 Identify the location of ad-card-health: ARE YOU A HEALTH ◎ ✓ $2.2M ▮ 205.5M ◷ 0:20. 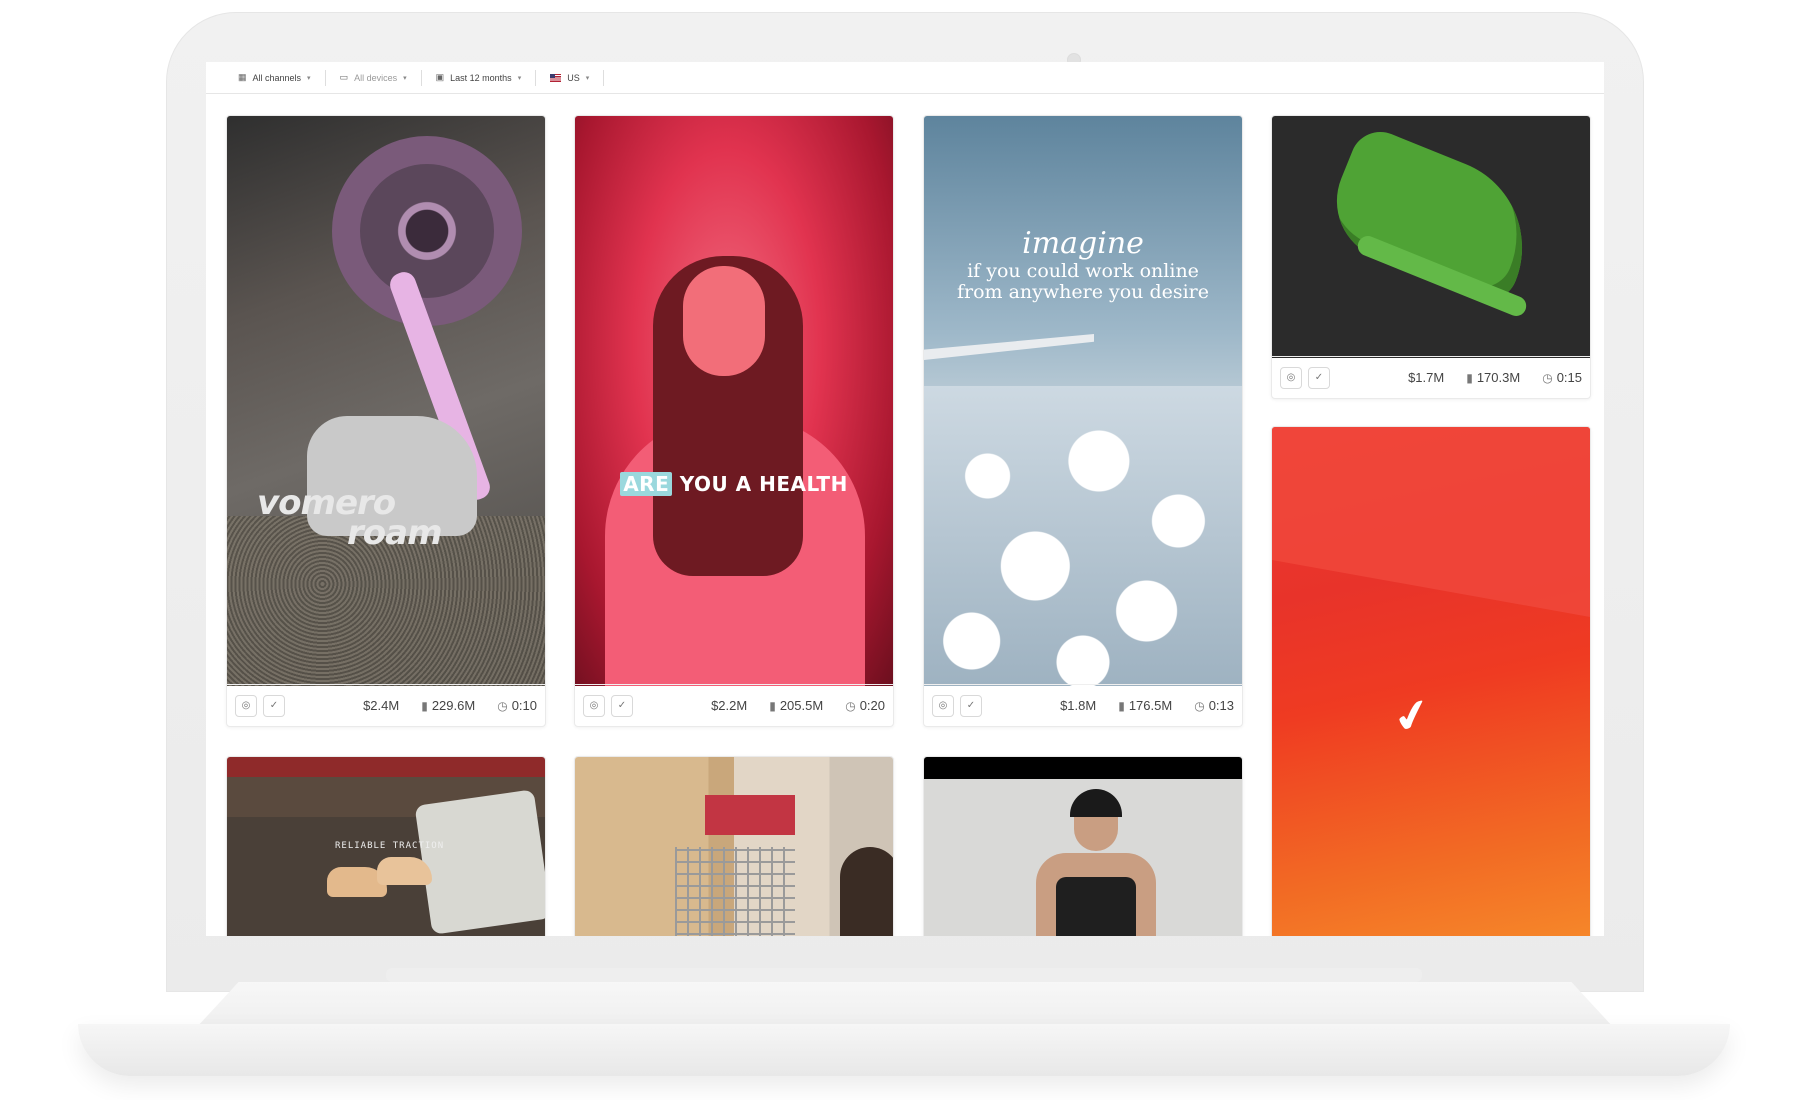
(734, 421).